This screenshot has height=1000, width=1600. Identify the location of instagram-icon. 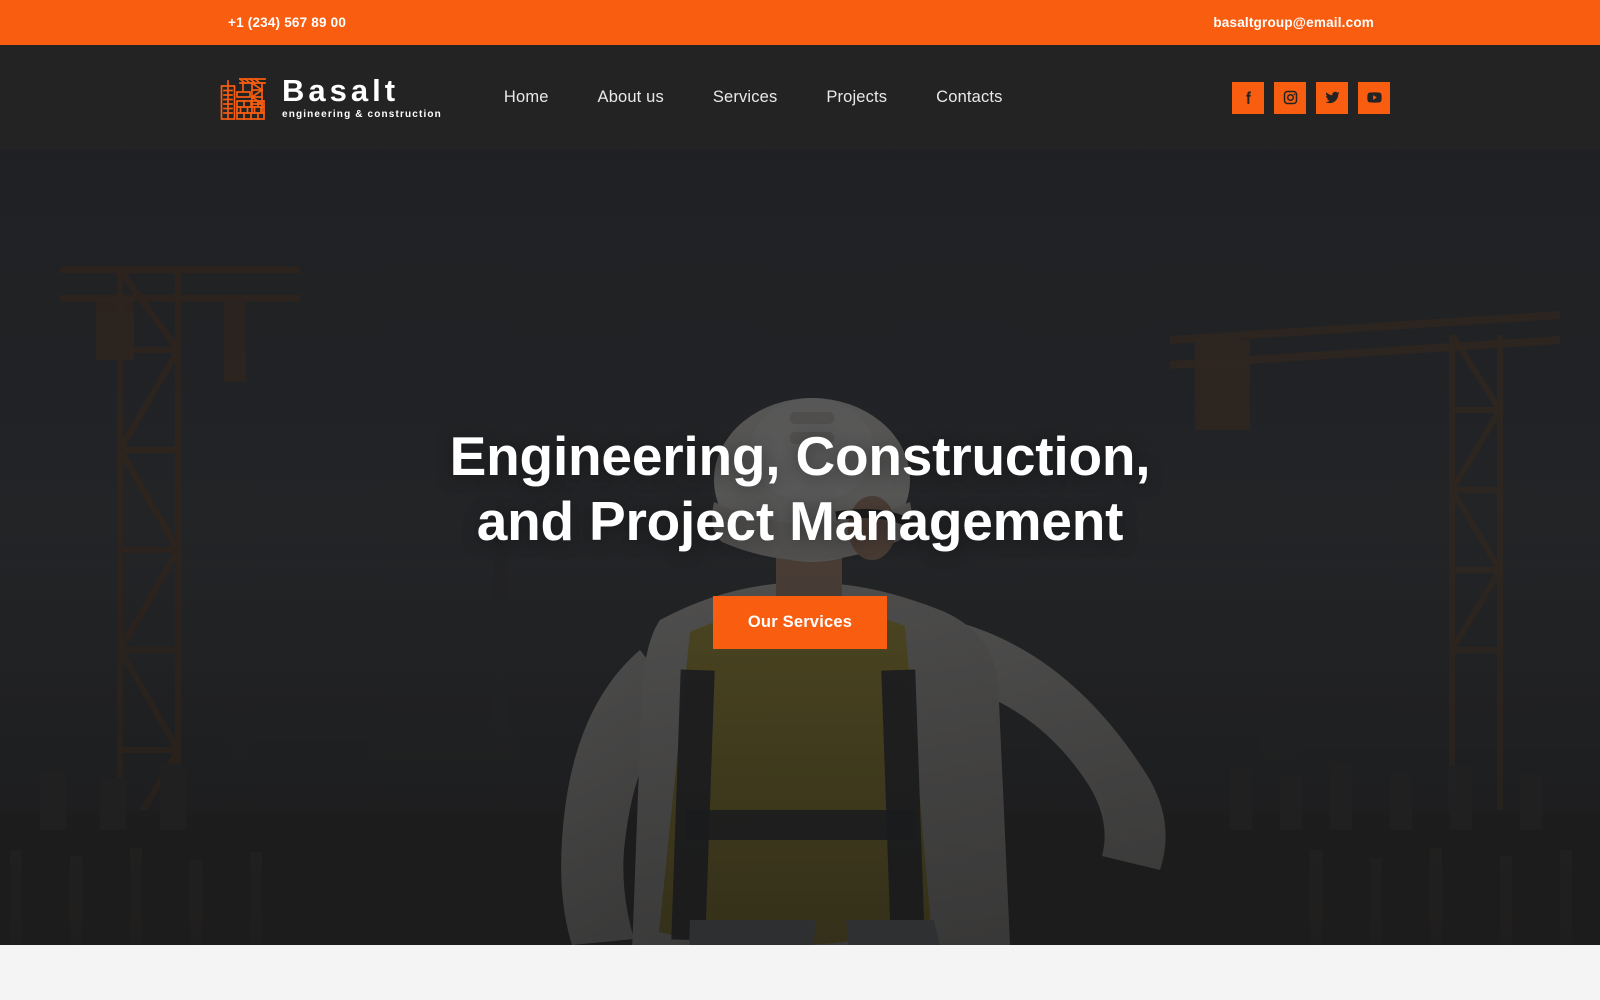
(1290, 97).